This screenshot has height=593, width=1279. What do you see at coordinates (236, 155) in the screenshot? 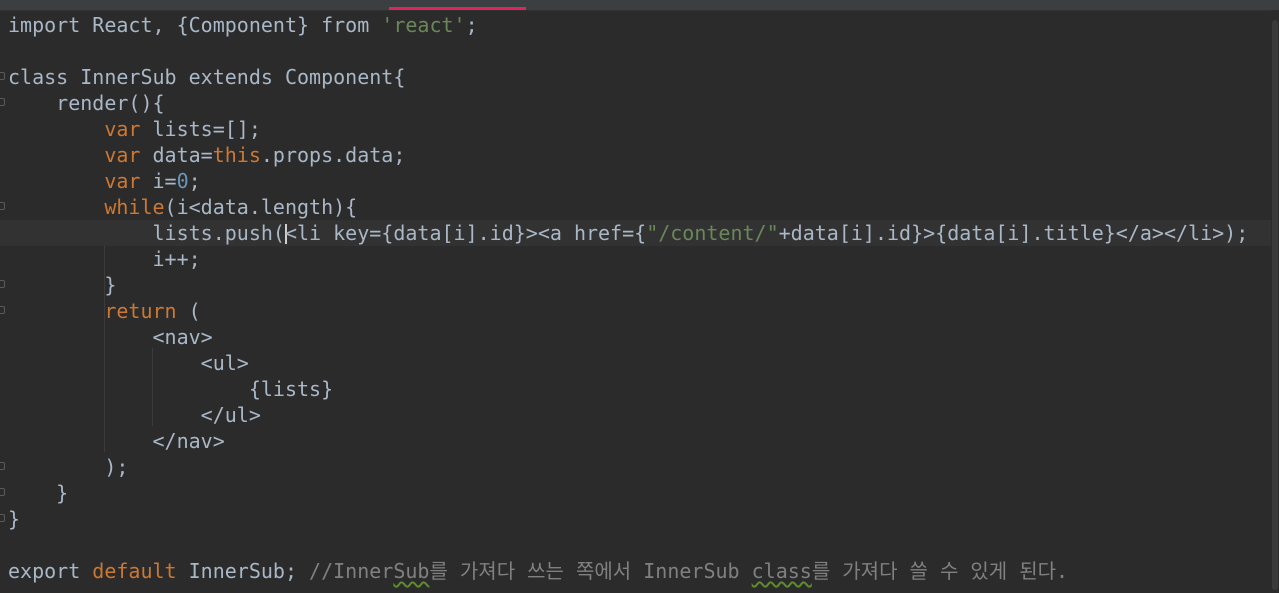
I see `code-token: this` at bounding box center [236, 155].